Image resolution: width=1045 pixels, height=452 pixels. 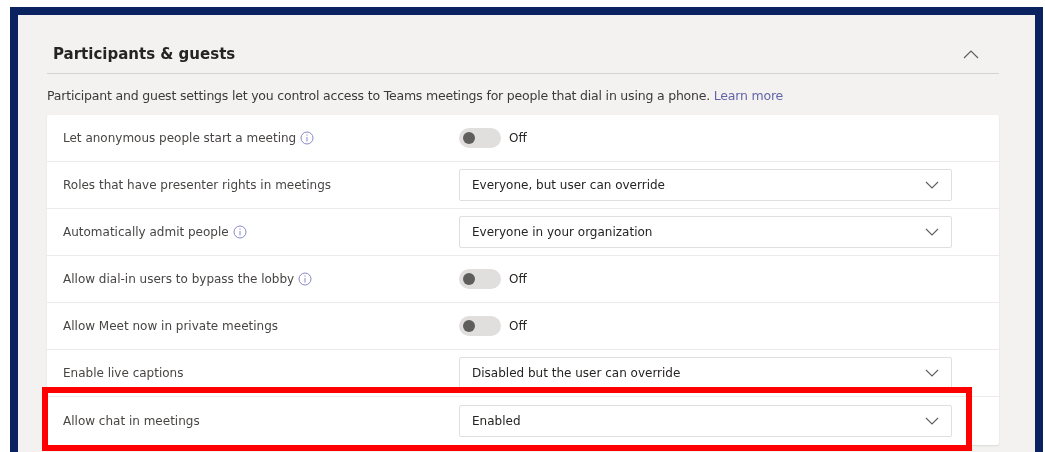 I want to click on setting-label: Allow Meet now in private meetings, so click(x=171, y=326).